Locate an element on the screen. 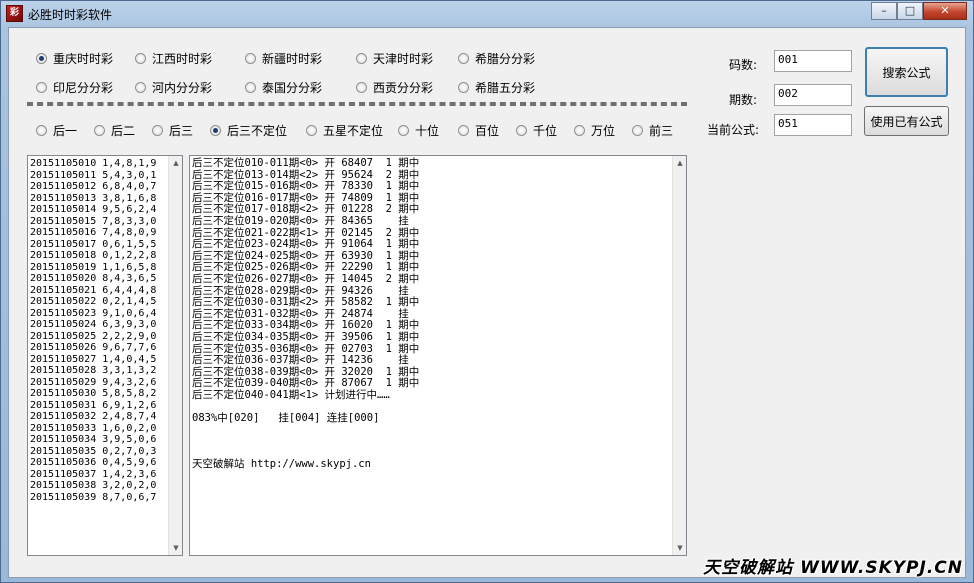 The image size is (974, 583). draw-history-row: 20151105011 5,4,3,0,1 is located at coordinates (93, 175).